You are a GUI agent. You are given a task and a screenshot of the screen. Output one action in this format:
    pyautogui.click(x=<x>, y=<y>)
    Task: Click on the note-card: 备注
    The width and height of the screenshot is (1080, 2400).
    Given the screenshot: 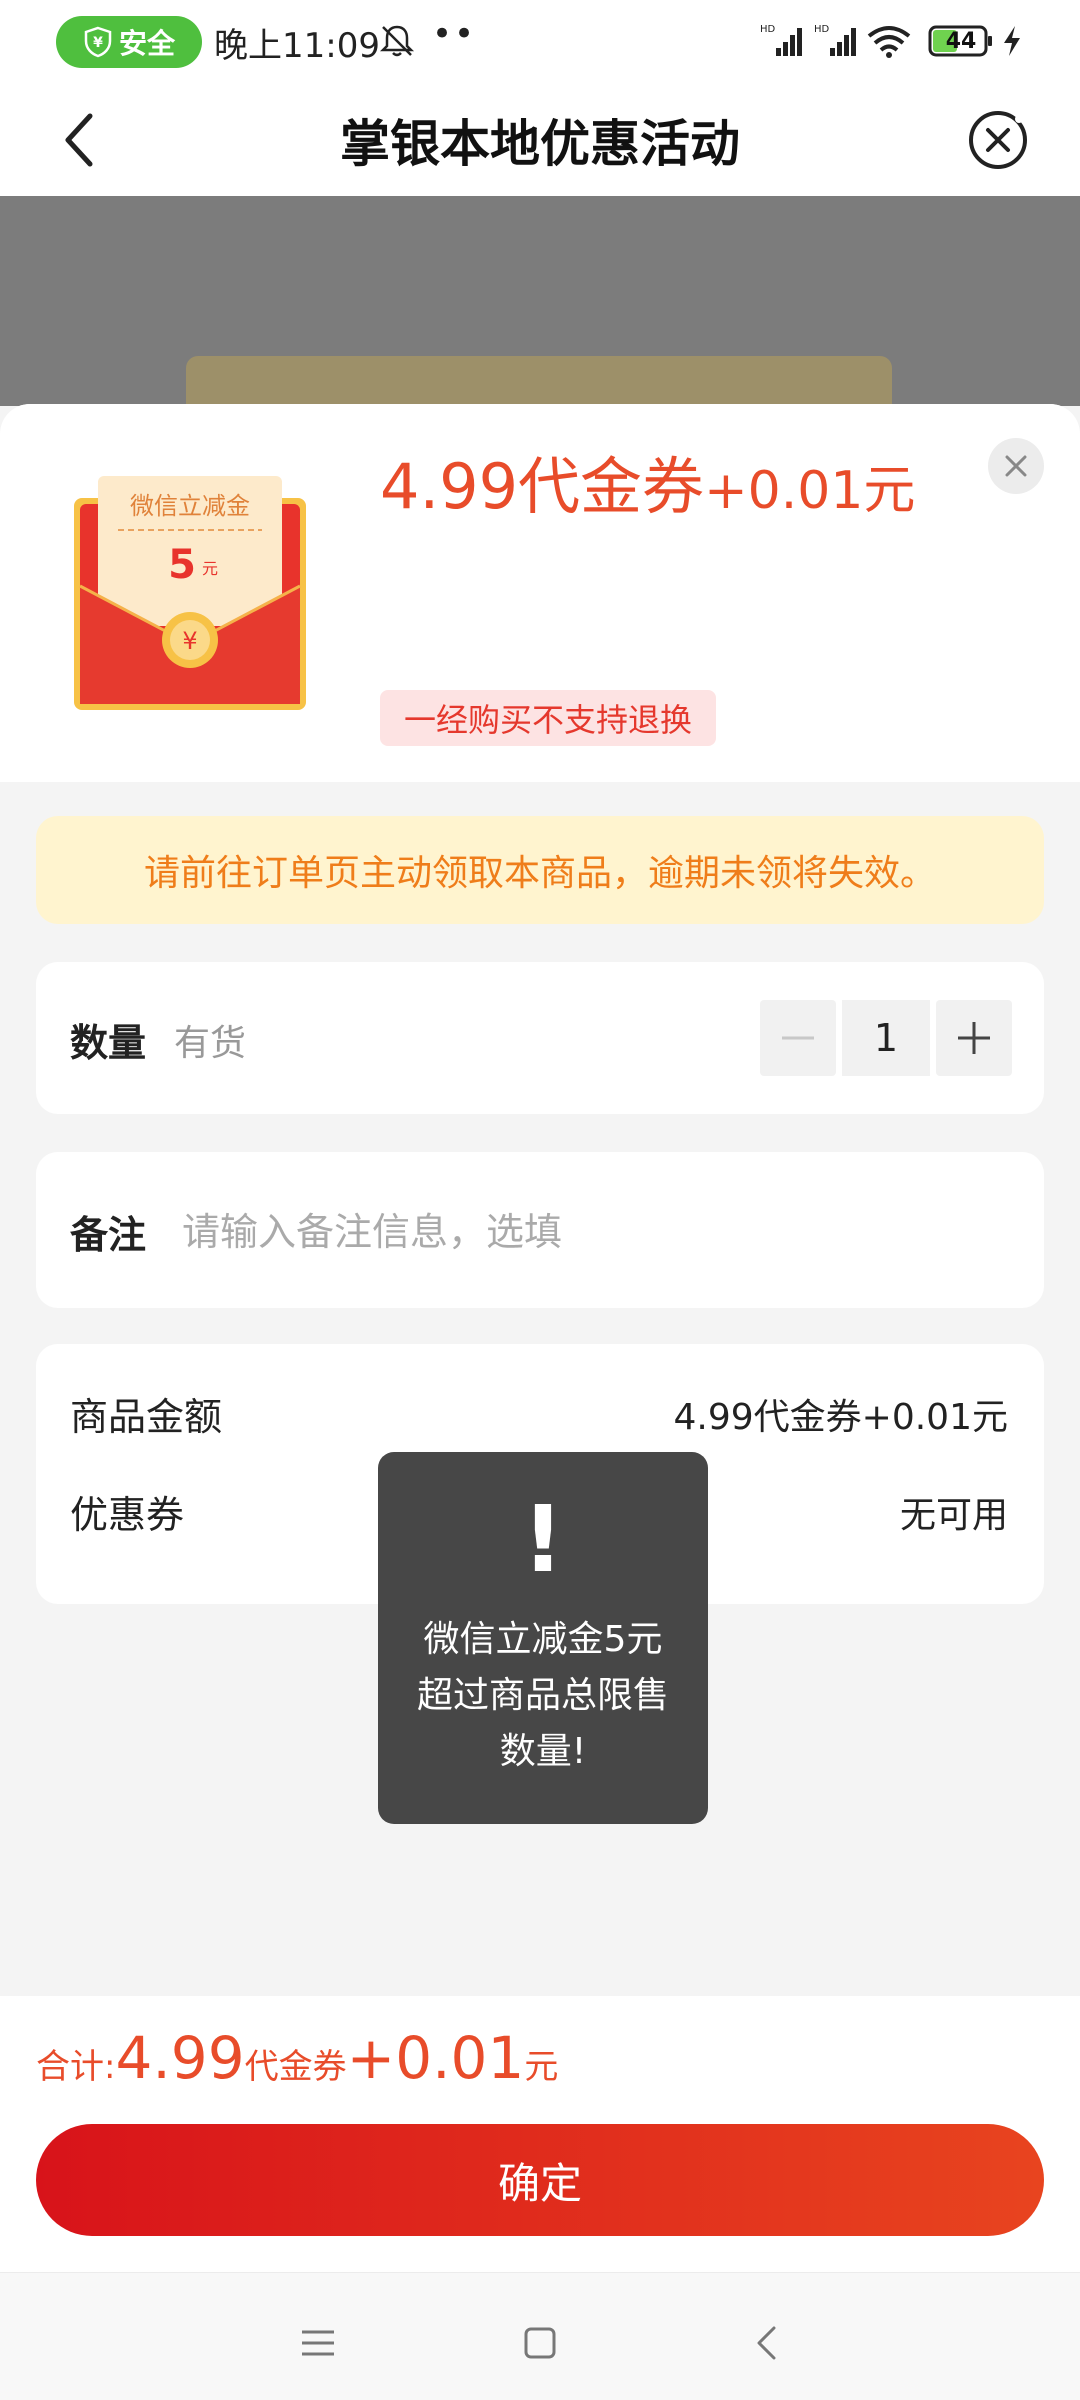 What is the action you would take?
    pyautogui.click(x=540, y=1230)
    